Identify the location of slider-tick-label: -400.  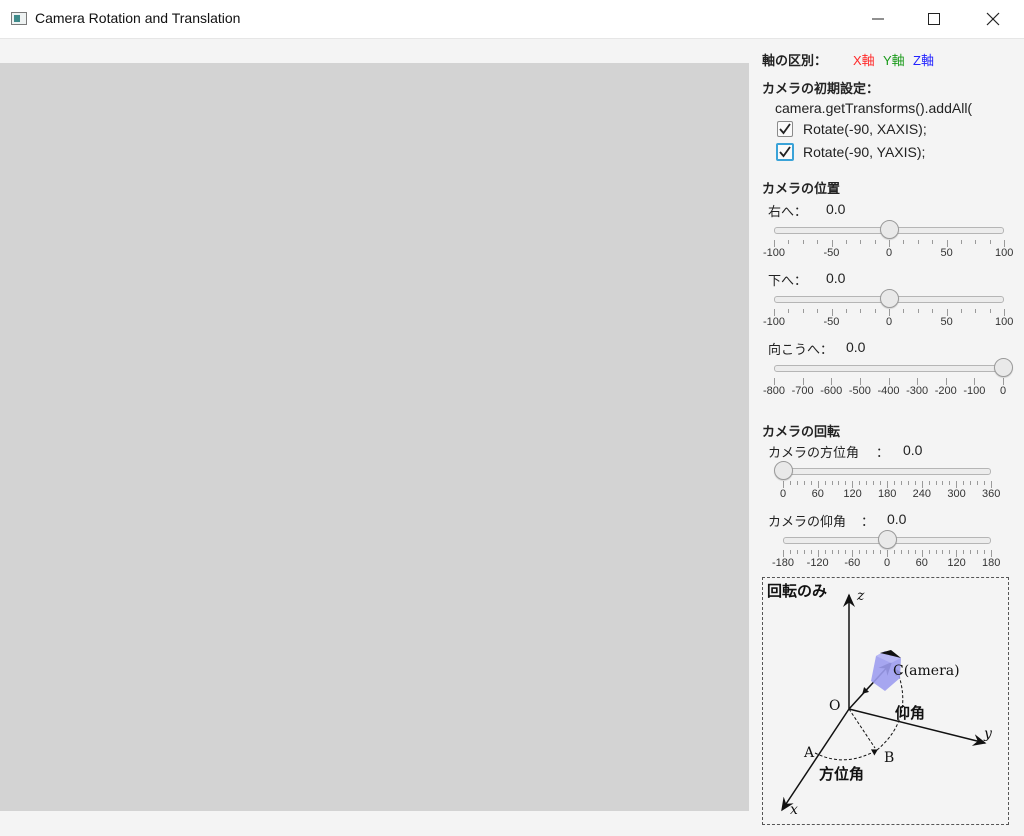
(888, 391).